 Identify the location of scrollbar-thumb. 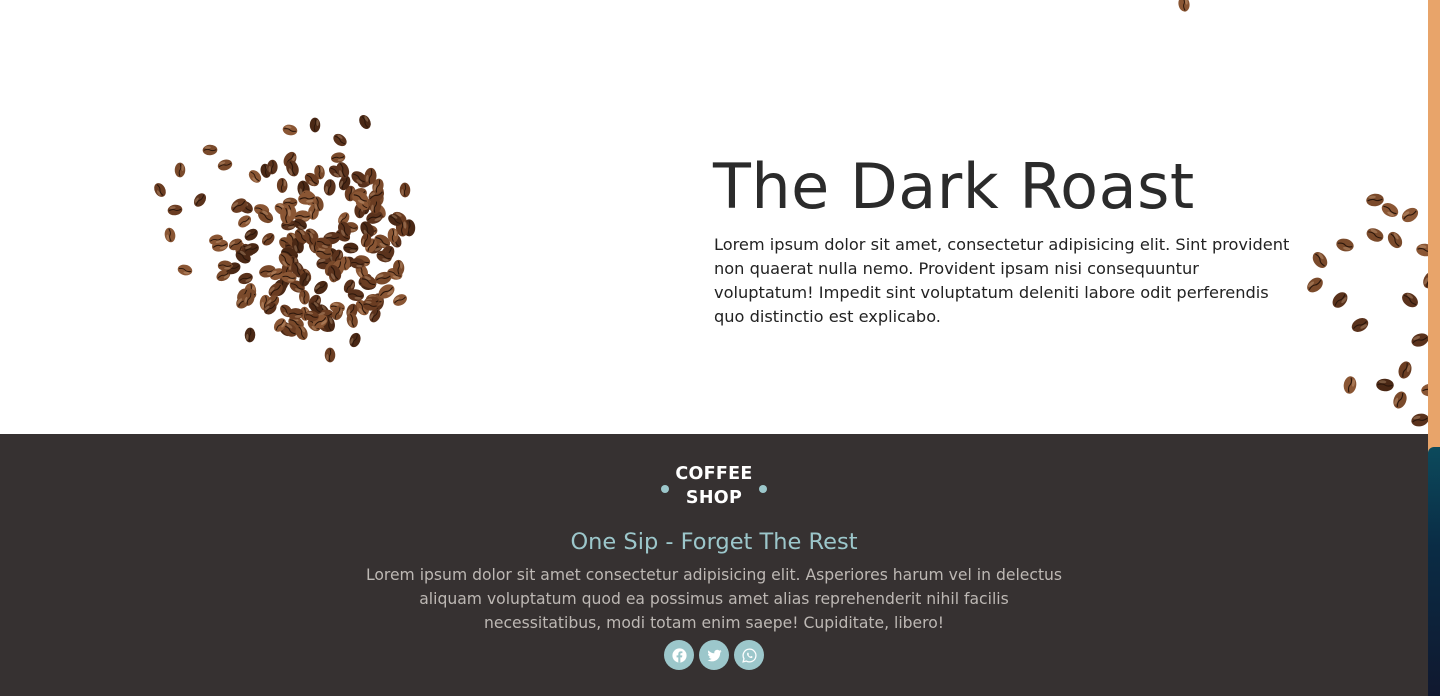
(1434, 571).